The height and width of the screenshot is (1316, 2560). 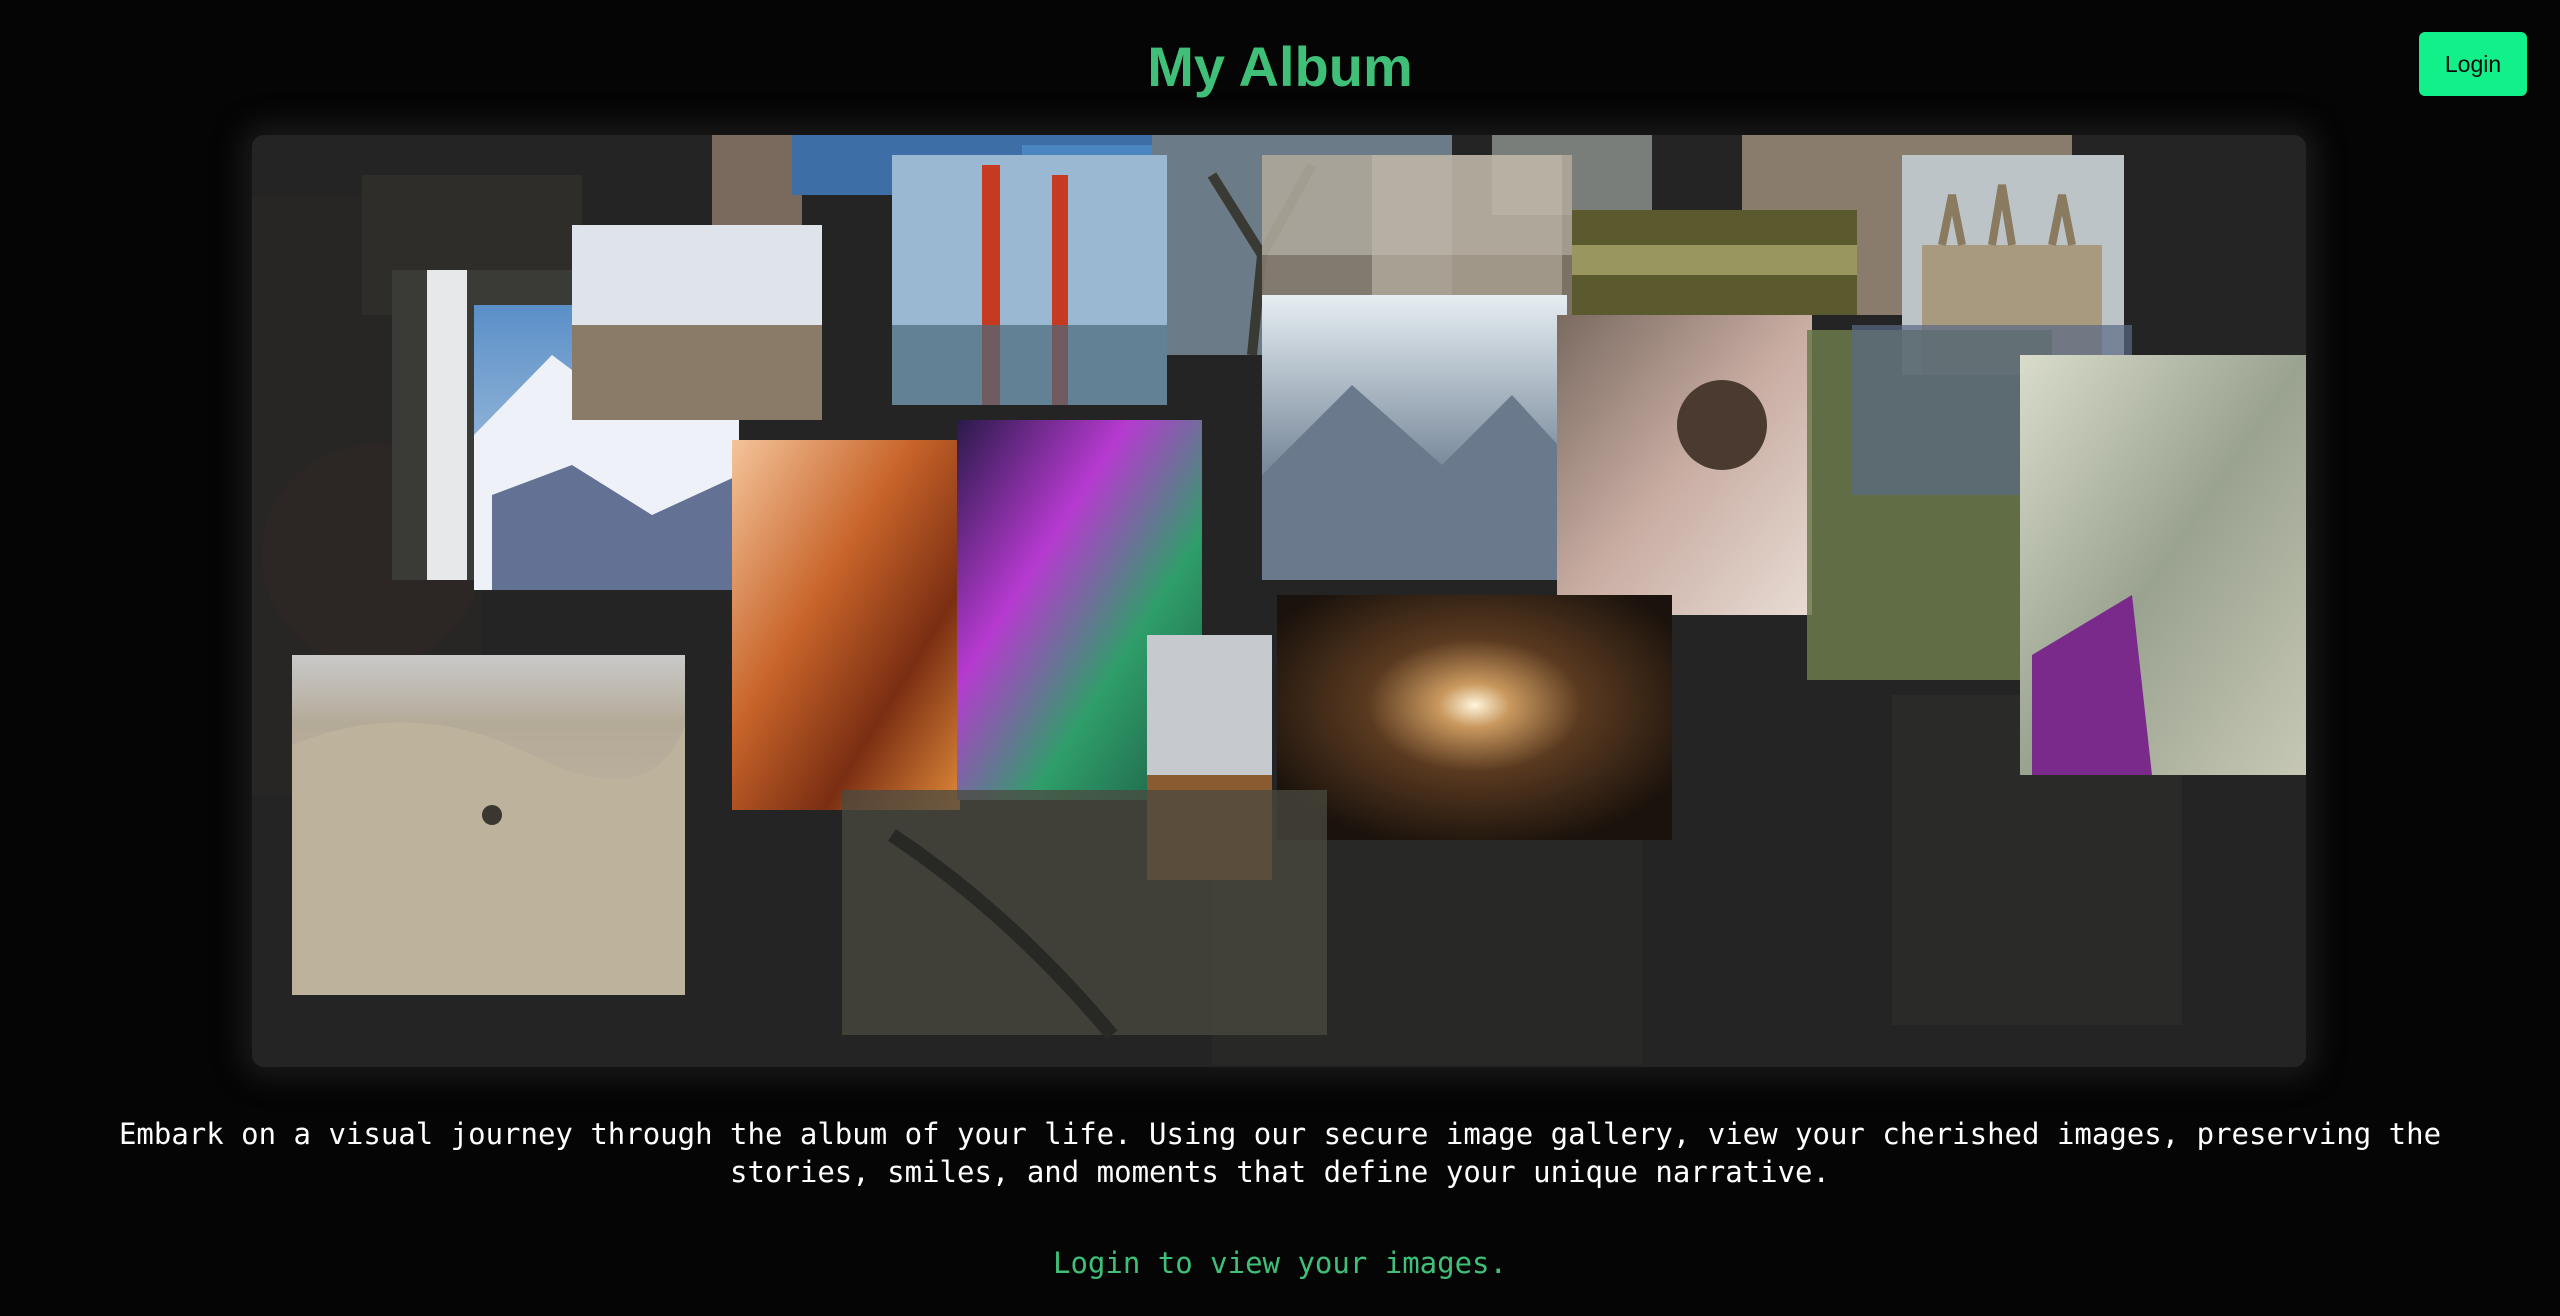 What do you see at coordinates (1029, 280) in the screenshot?
I see `golden-gate-bridge-photo` at bounding box center [1029, 280].